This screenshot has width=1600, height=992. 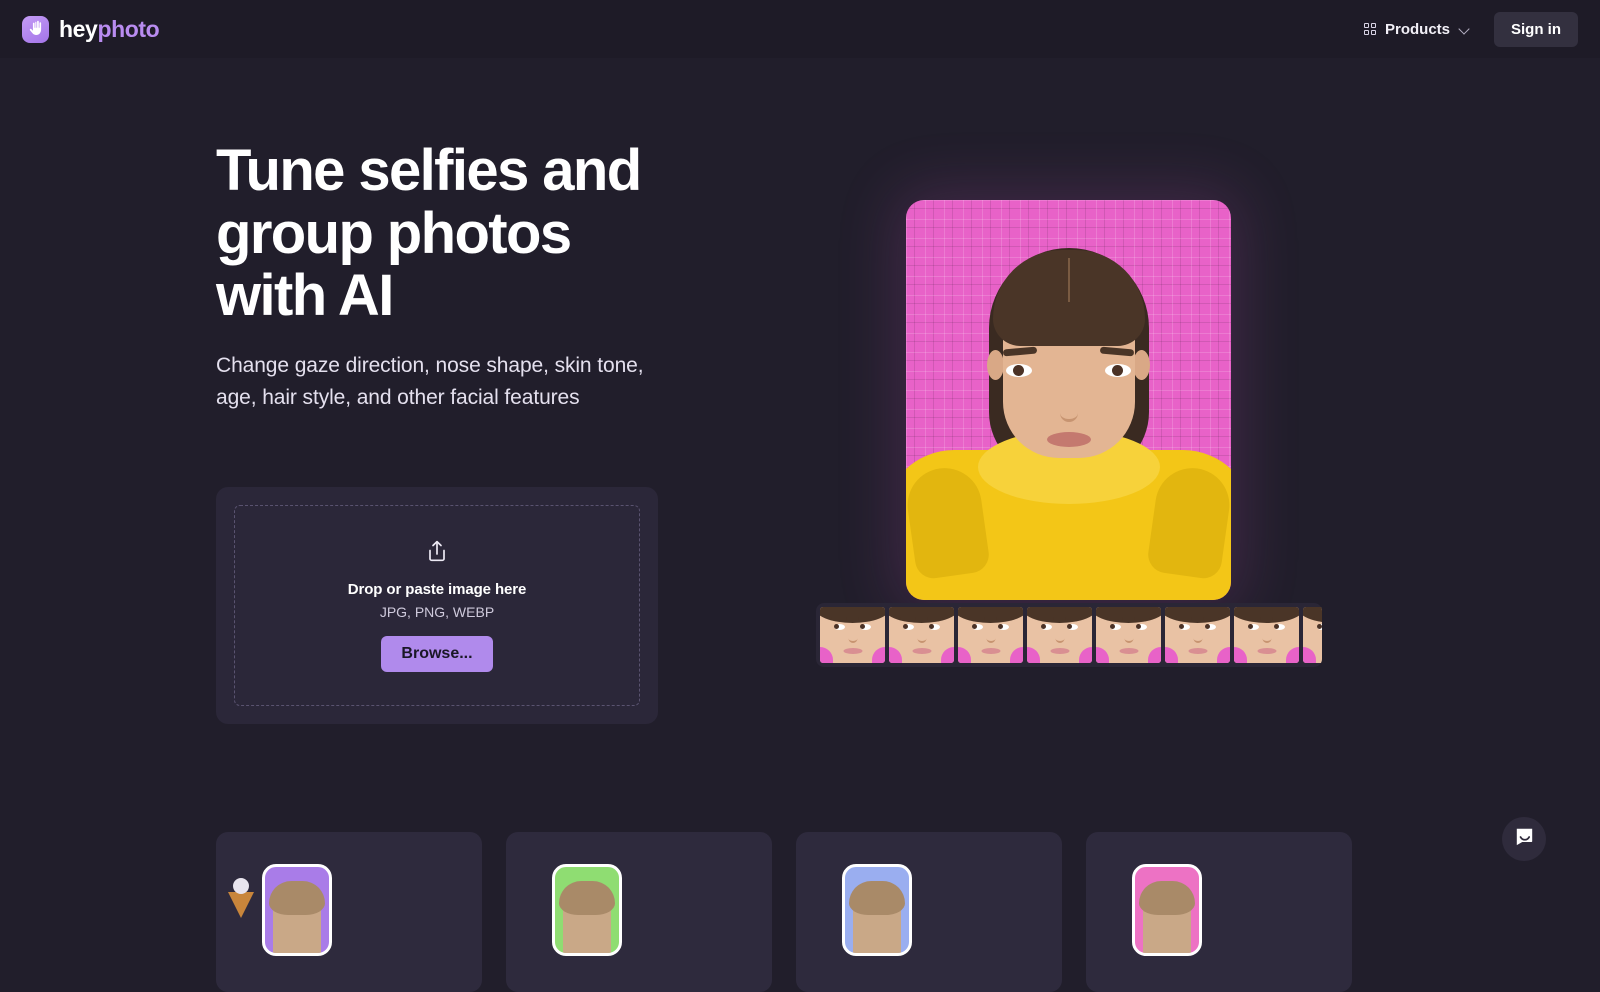 I want to click on portrait-illustration, so click(x=1068, y=400).